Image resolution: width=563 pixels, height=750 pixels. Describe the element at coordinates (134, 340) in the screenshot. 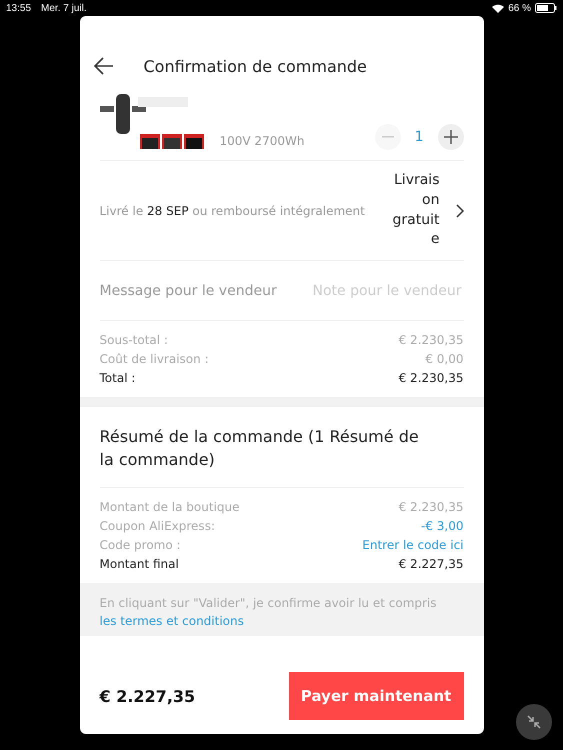

I see `summary-label: Sous-total :` at that location.